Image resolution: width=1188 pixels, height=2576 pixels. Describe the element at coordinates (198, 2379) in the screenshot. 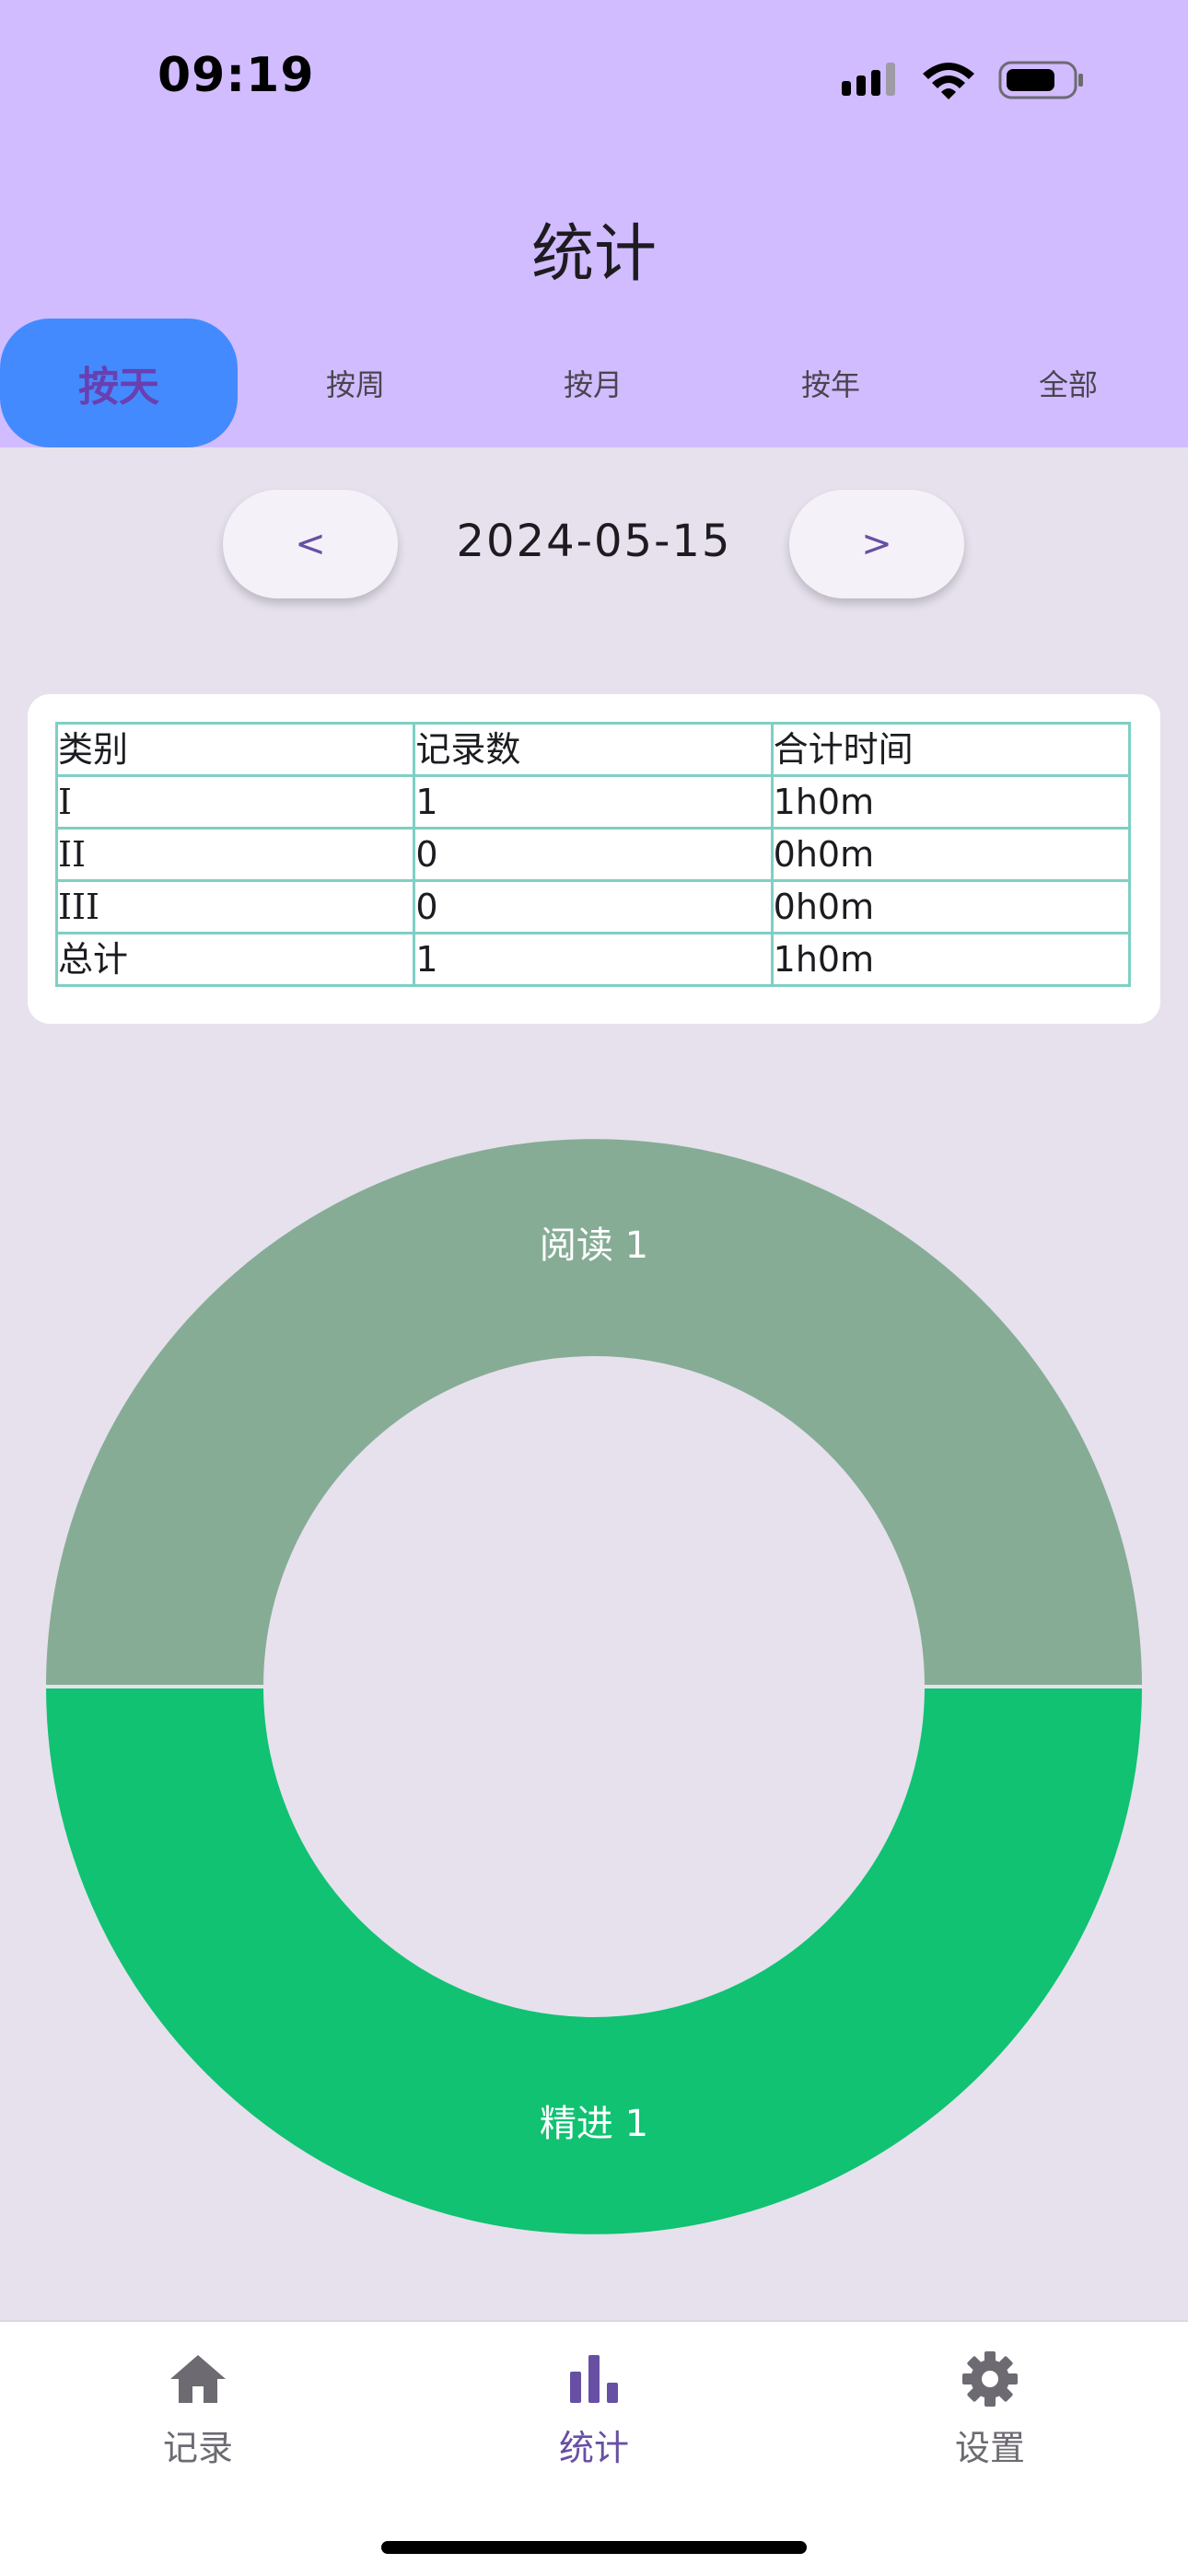

I see `home-icon` at that location.